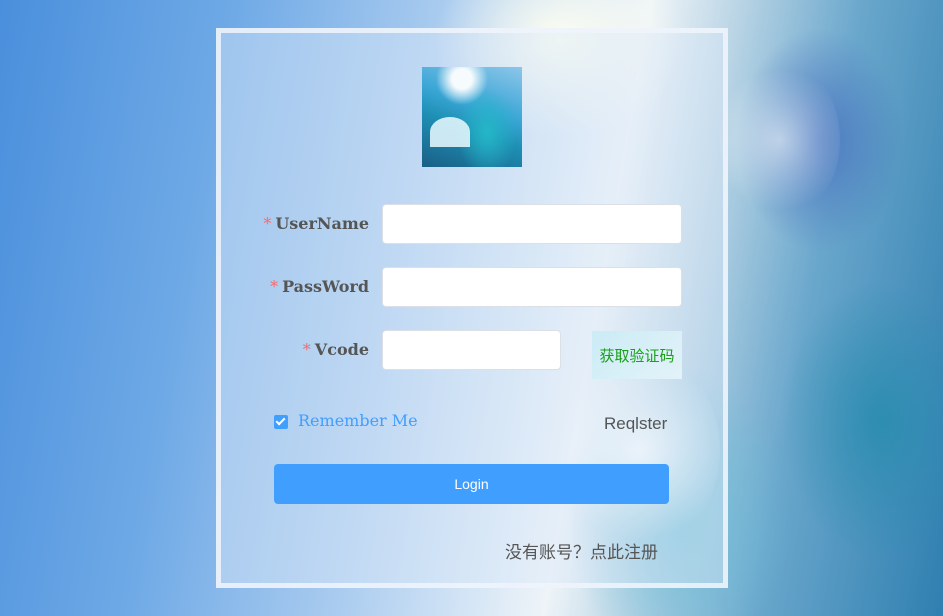  What do you see at coordinates (281, 422) in the screenshot?
I see `remember-checkbox` at bounding box center [281, 422].